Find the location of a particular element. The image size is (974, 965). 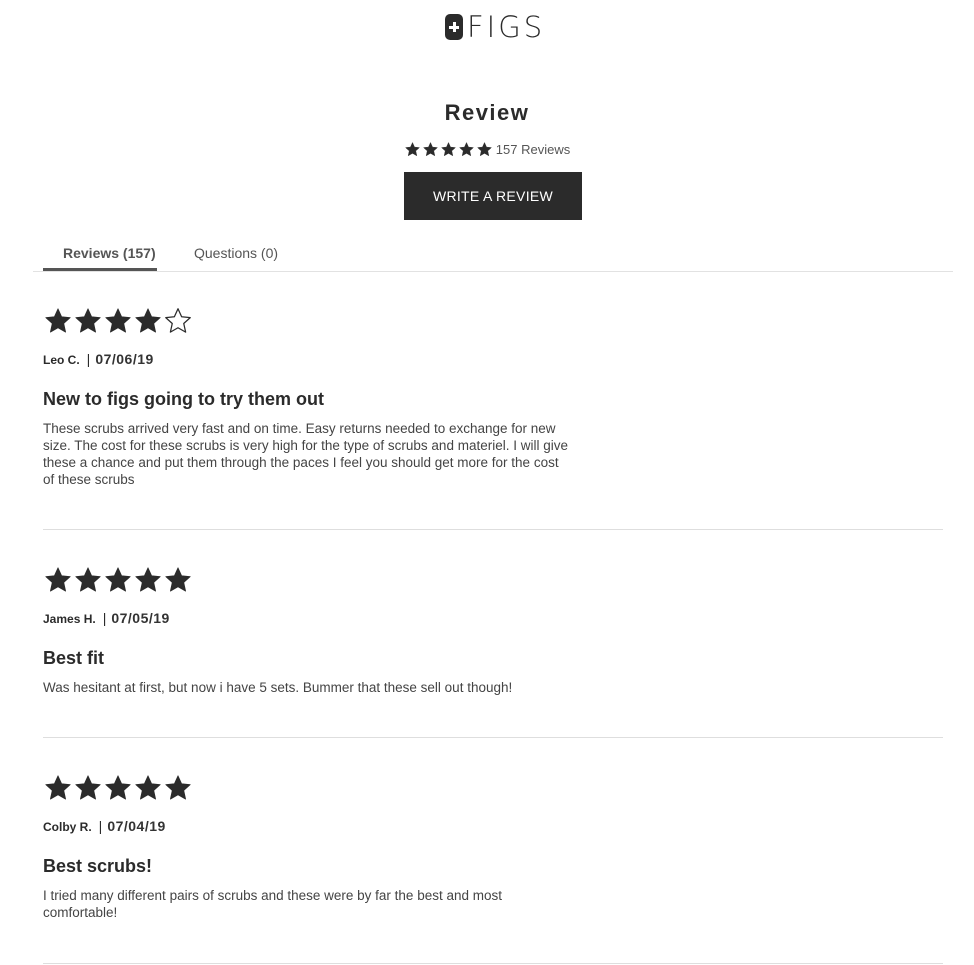

review-date: 07/05/19 is located at coordinates (140, 618).